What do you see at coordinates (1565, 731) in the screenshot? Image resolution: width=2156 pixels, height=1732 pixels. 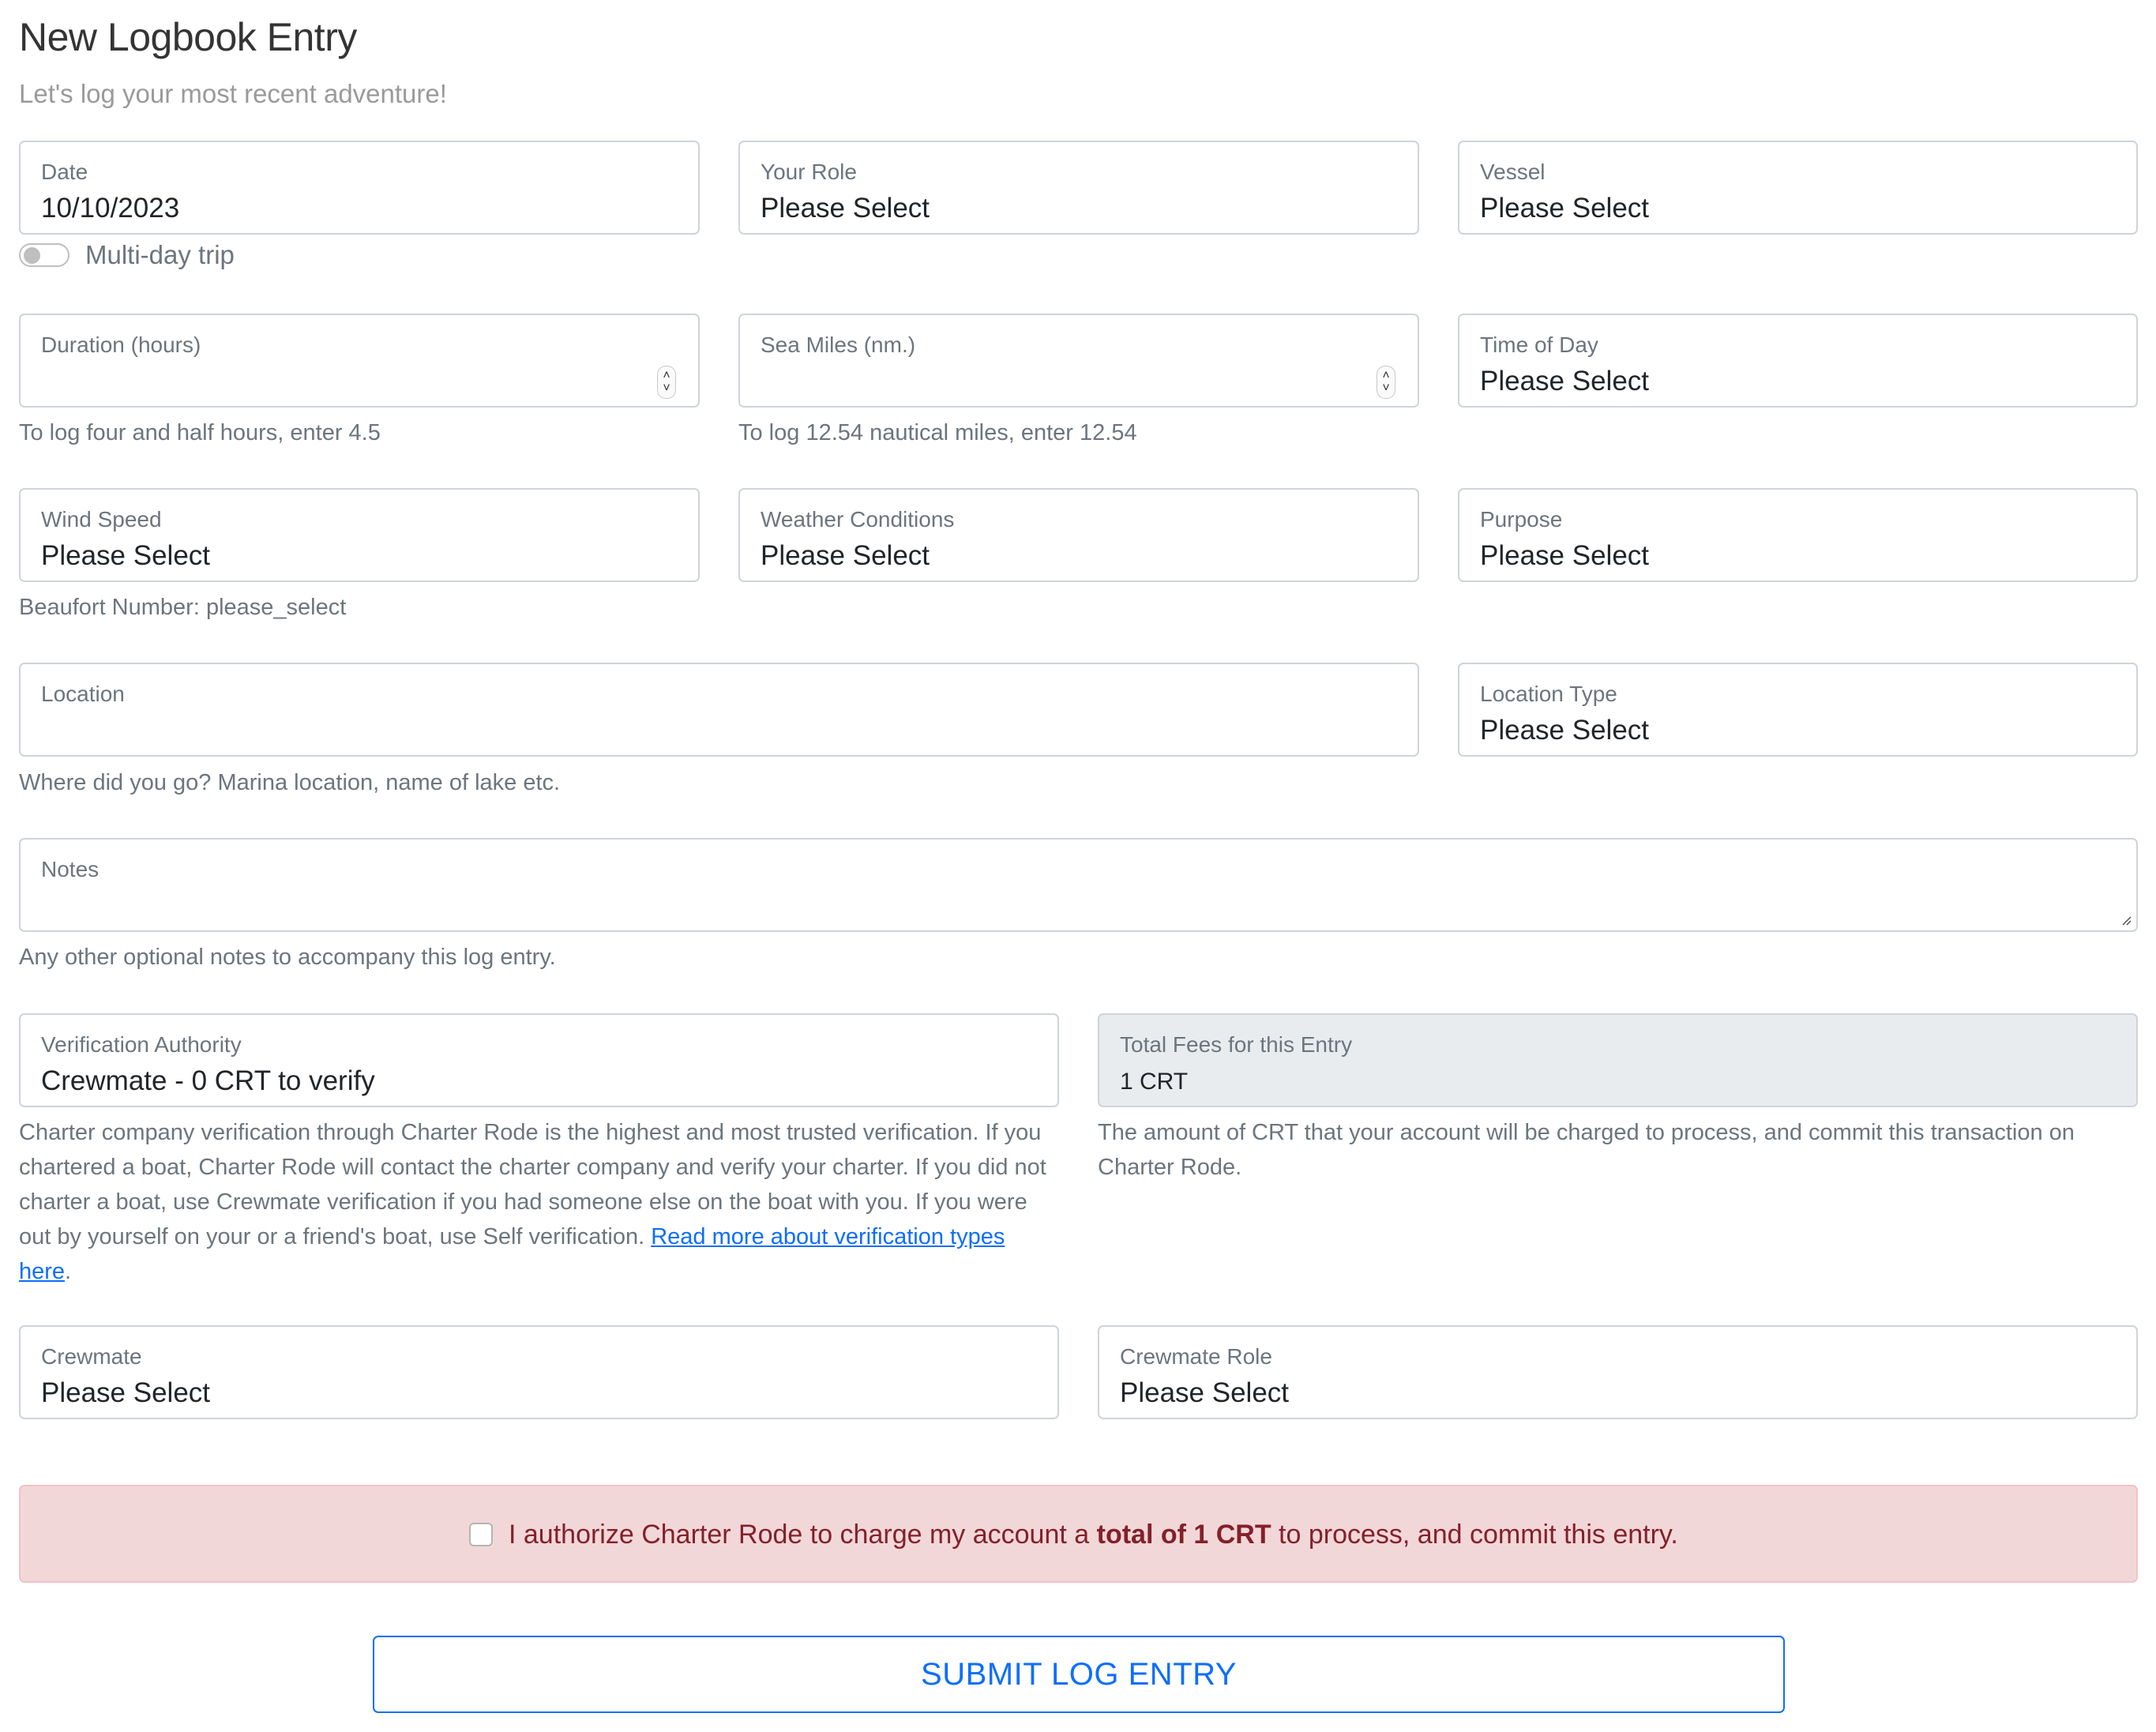 I see `location-type-value: Please Select` at bounding box center [1565, 731].